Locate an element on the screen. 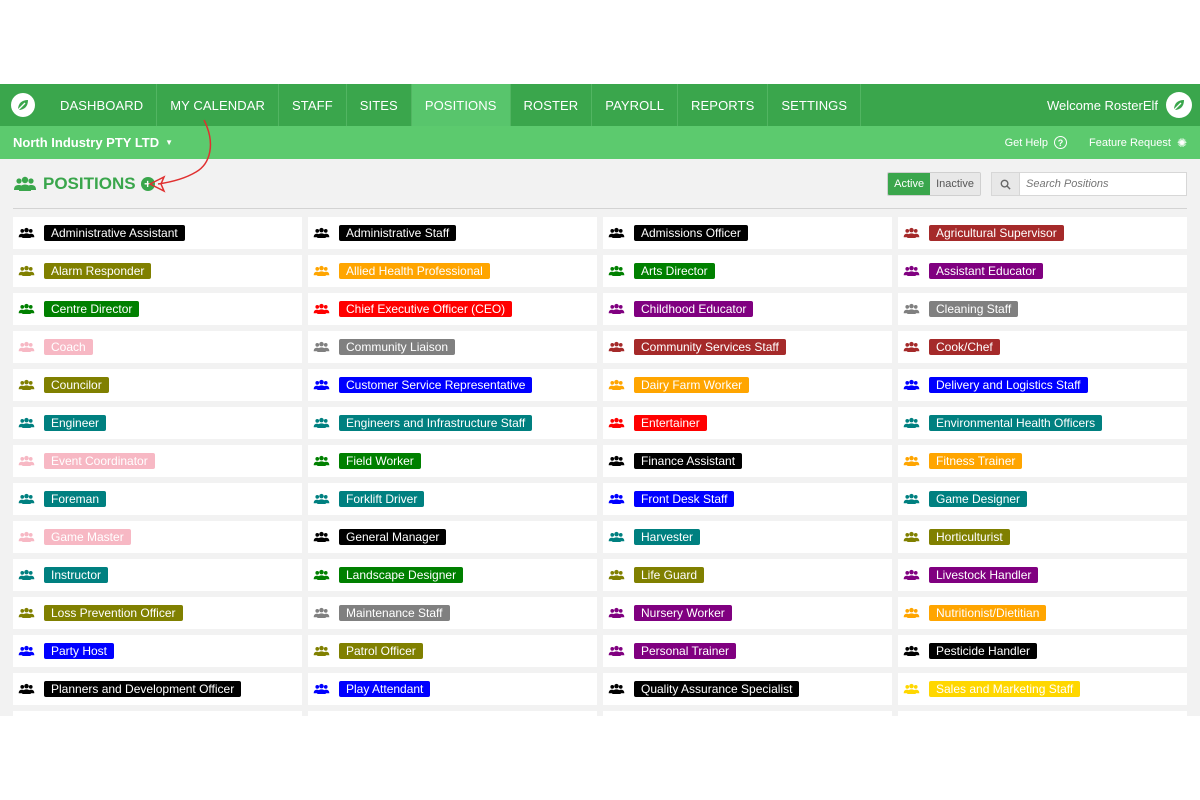  position-card: Chief Executive Officer (CEO) is located at coordinates (452, 309).